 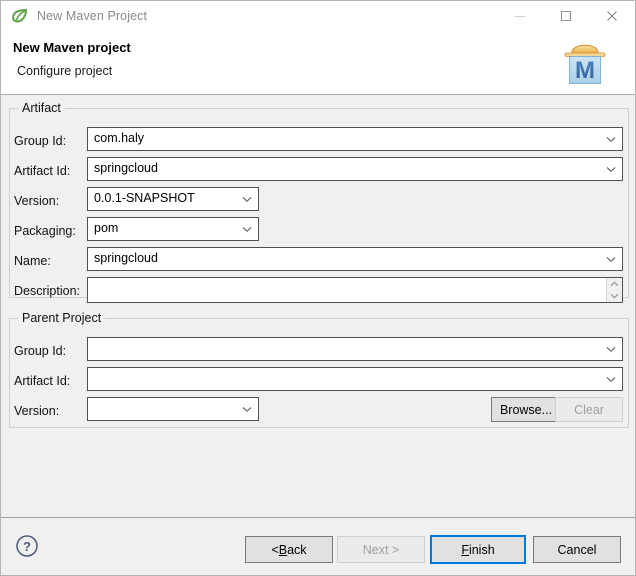 I want to click on window-controls, so click(x=566, y=16).